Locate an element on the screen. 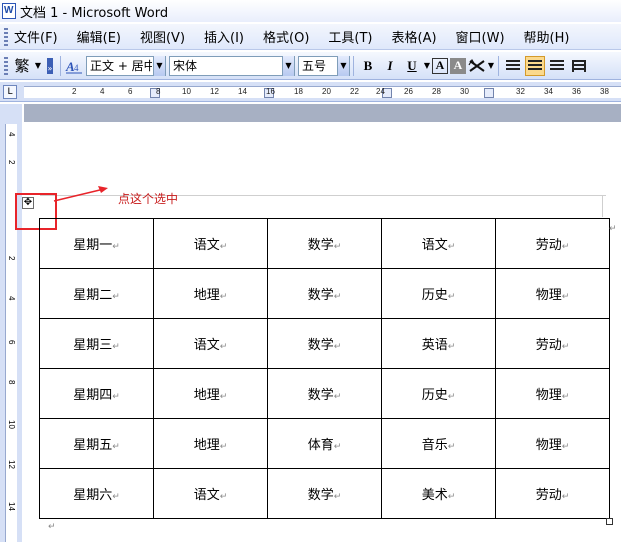  toolbar-grip-handle is located at coordinates (6, 65).